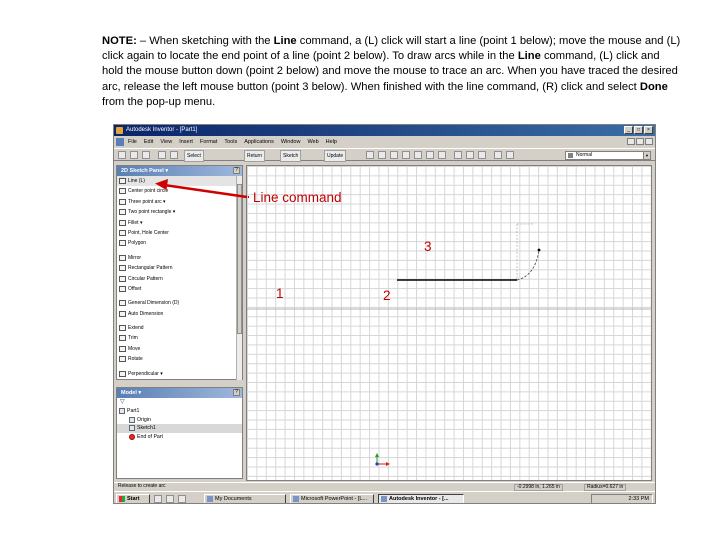  Describe the element at coordinates (148, 191) in the screenshot. I see `panel-item-label: Center point circle` at that location.